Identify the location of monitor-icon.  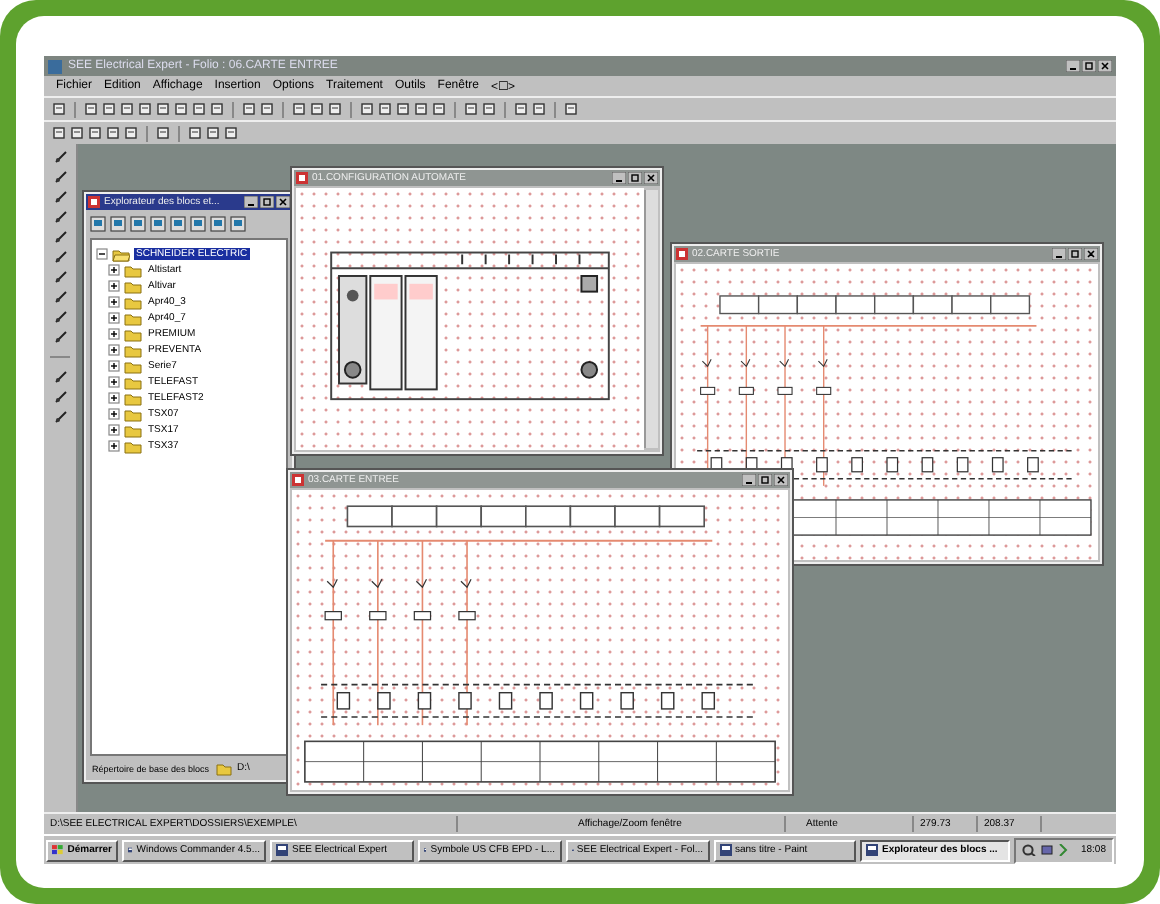
(1047, 850).